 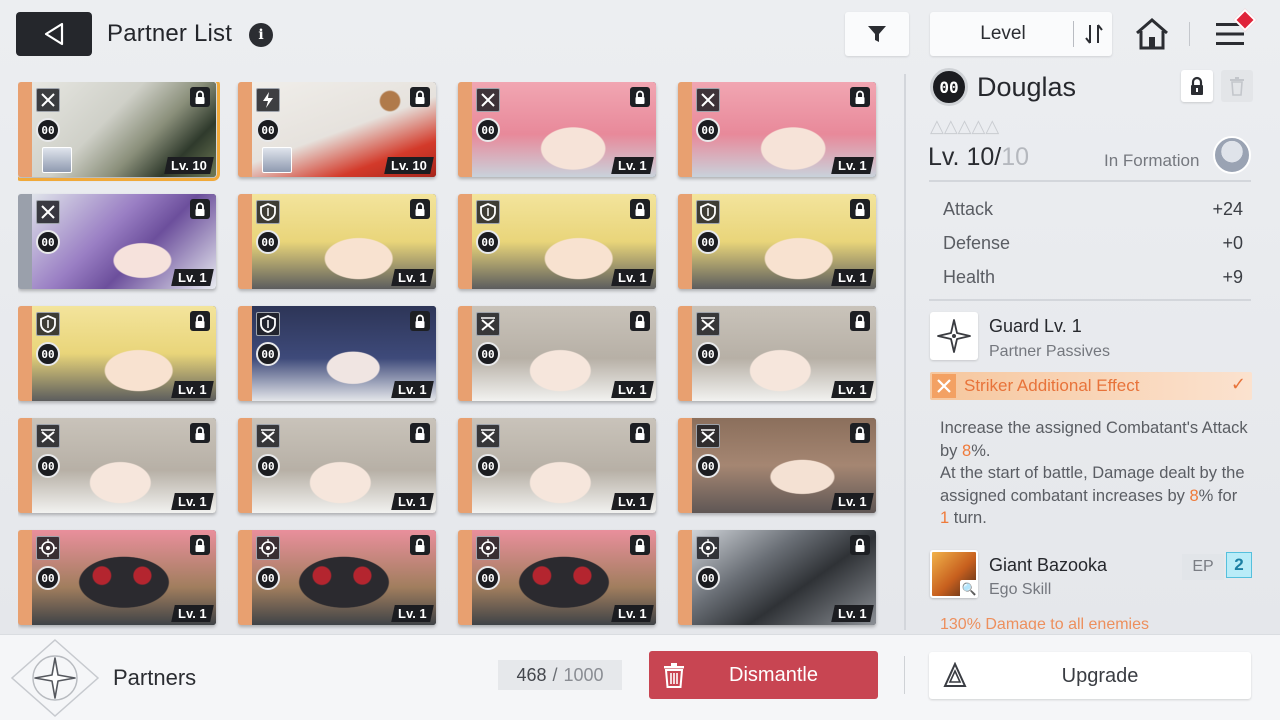 What do you see at coordinates (1227, 209) in the screenshot?
I see `stat-value: +24` at bounding box center [1227, 209].